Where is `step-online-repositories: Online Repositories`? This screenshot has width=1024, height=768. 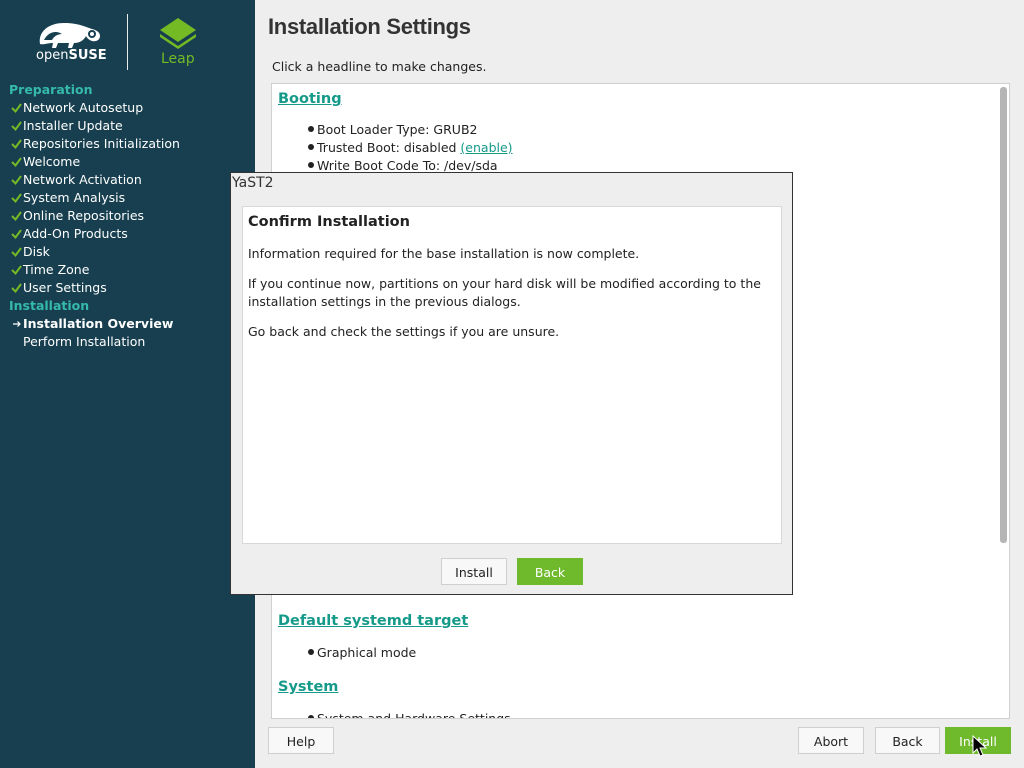
step-online-repositories: Online Repositories is located at coordinates (127, 216).